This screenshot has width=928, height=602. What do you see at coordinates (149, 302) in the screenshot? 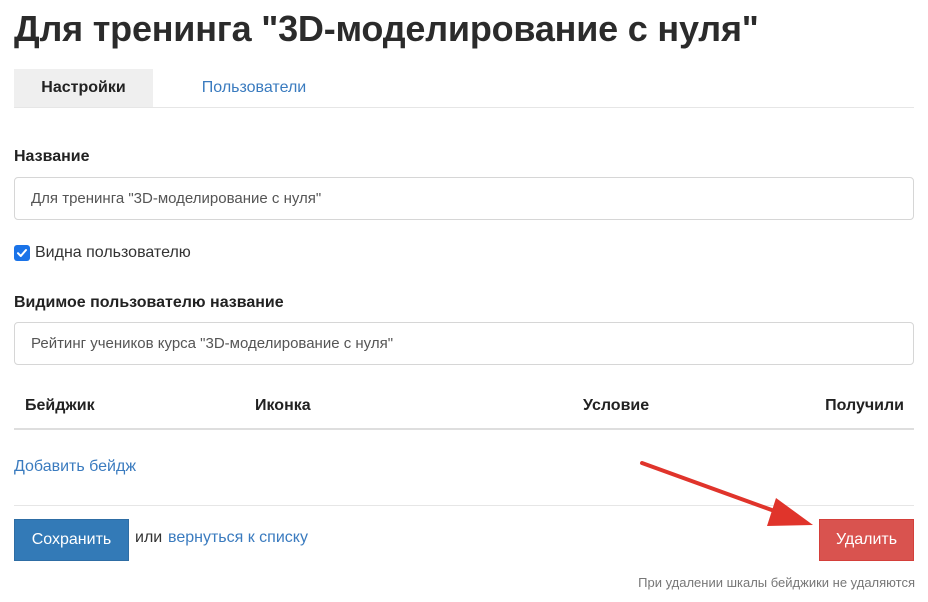
I see `visible-name-label: Видимое пользователю название` at bounding box center [149, 302].